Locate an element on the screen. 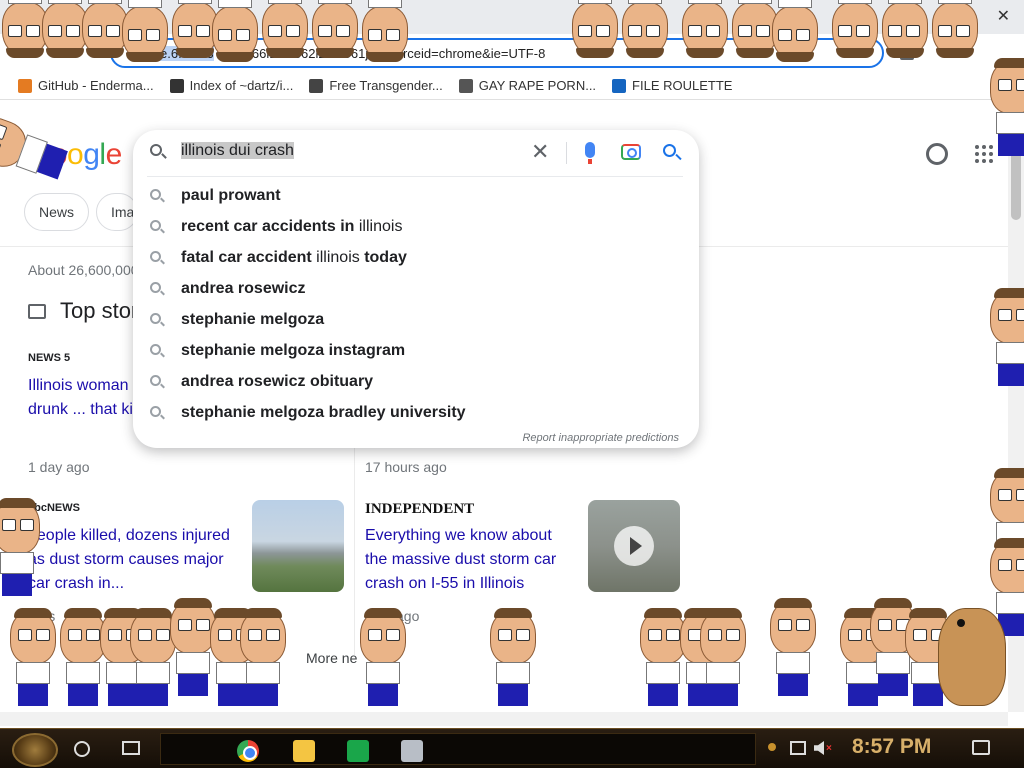 The width and height of the screenshot is (1024, 768). lens-camera-icon is located at coordinates (631, 152).